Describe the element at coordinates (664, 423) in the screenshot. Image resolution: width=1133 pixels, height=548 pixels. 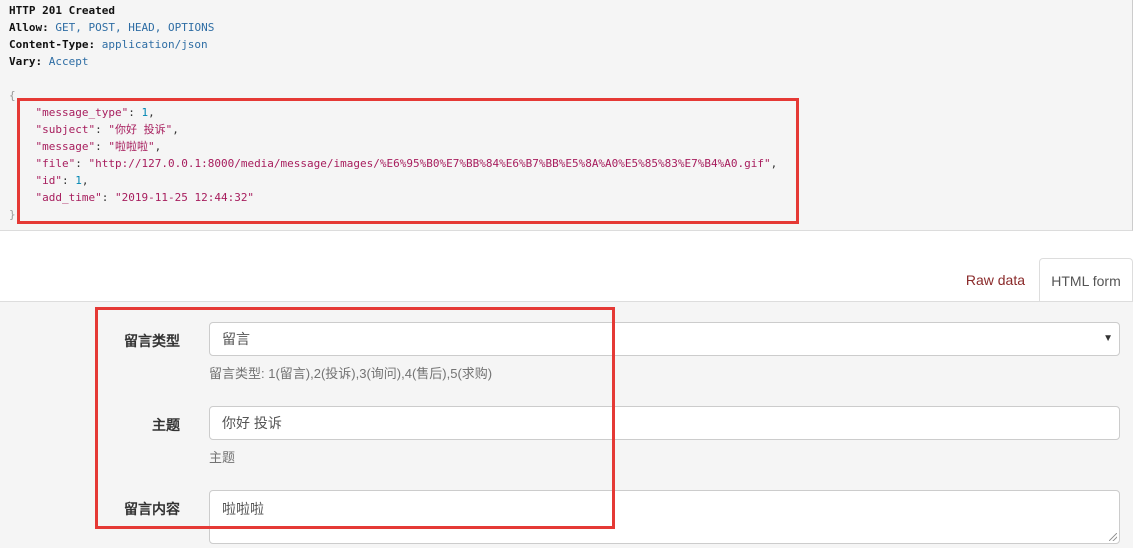
I see `subject-input: 你好 投诉` at that location.